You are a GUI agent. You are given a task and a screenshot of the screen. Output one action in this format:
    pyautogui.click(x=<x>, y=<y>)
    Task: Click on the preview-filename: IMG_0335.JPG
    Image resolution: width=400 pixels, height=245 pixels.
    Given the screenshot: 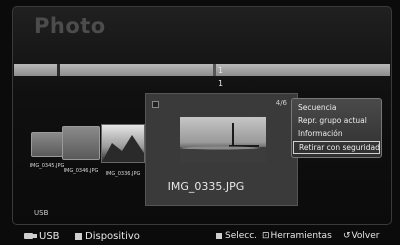 What is the action you would take?
    pyautogui.click(x=206, y=186)
    